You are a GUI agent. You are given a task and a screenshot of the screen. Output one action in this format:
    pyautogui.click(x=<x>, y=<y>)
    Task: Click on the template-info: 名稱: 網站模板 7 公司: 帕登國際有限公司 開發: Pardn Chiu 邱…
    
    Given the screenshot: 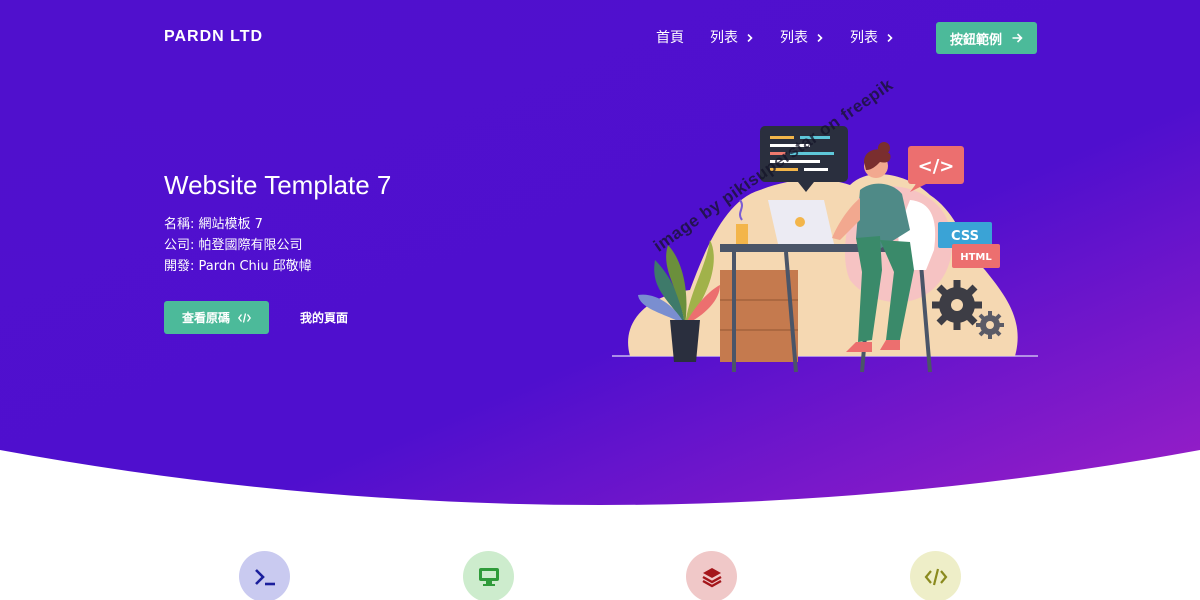 What is the action you would take?
    pyautogui.click(x=238, y=245)
    